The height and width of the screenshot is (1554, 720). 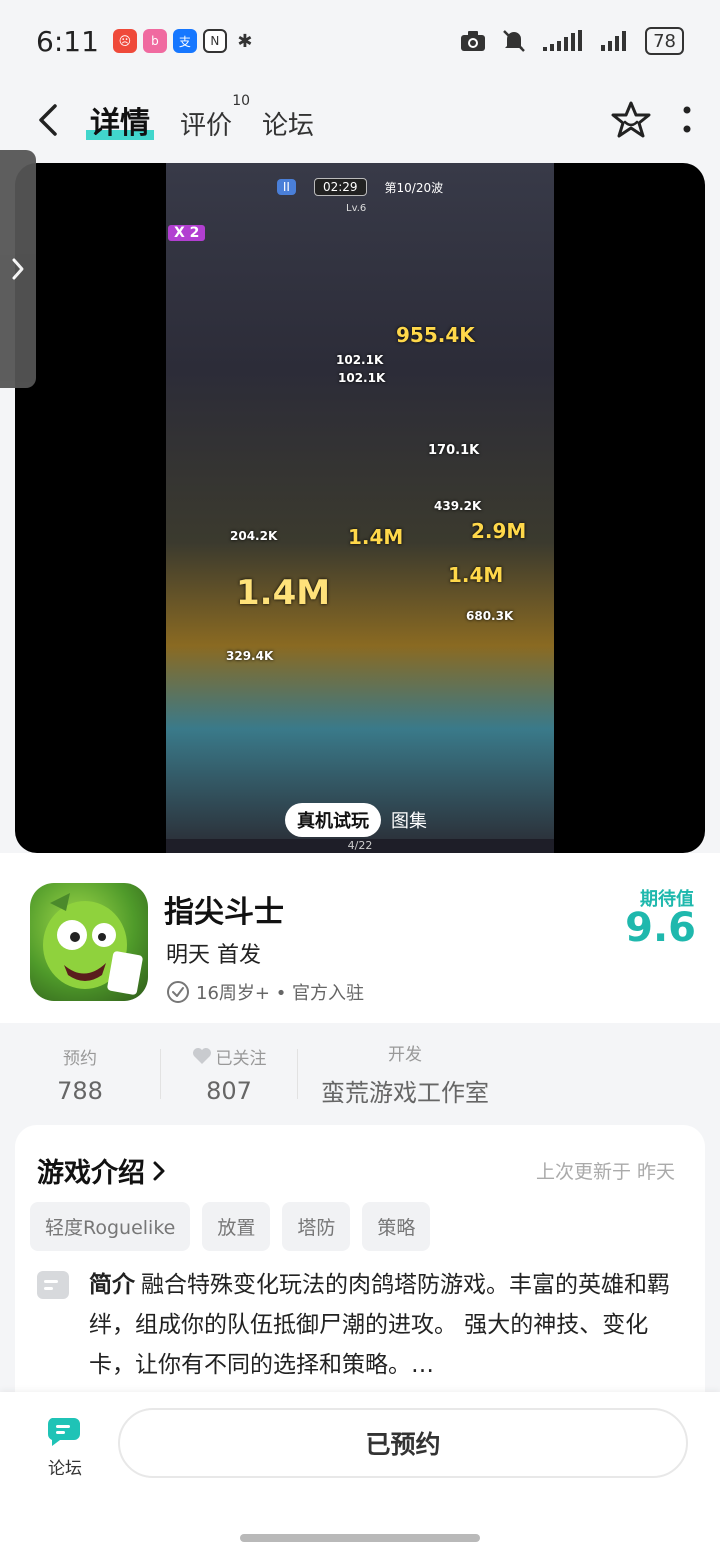 I want to click on tag-list: 轻度Roguelike 放置 塔防 策略, so click(x=230, y=1226).